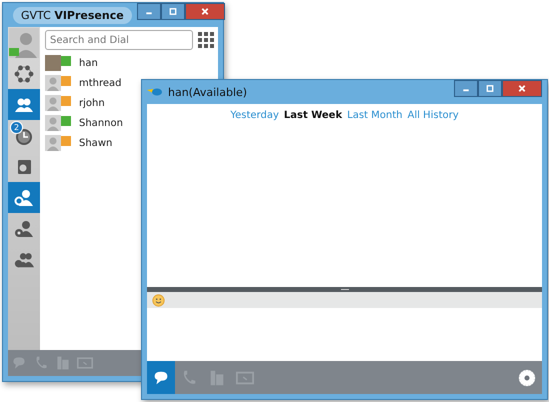 This screenshot has width=549, height=402. What do you see at coordinates (86, 123) in the screenshot?
I see `contact-item: Shannon` at bounding box center [86, 123].